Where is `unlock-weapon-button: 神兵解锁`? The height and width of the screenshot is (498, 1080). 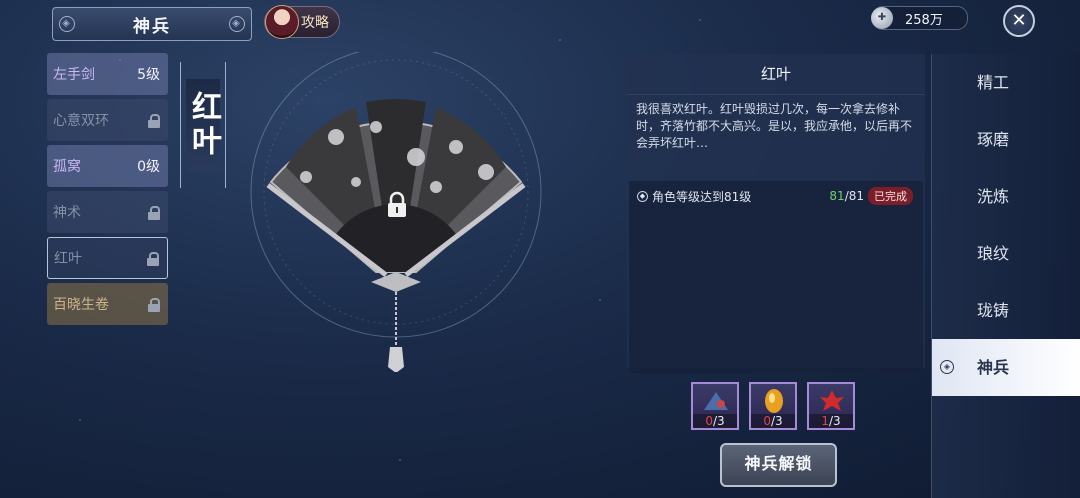
unlock-weapon-button: 神兵解锁 is located at coordinates (778, 465).